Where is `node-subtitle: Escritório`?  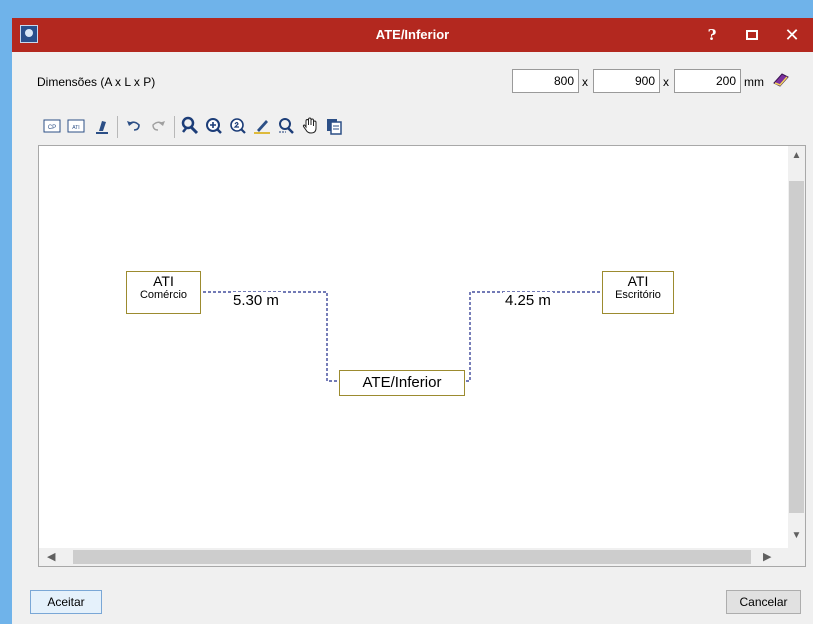
node-subtitle: Escritório is located at coordinates (638, 295).